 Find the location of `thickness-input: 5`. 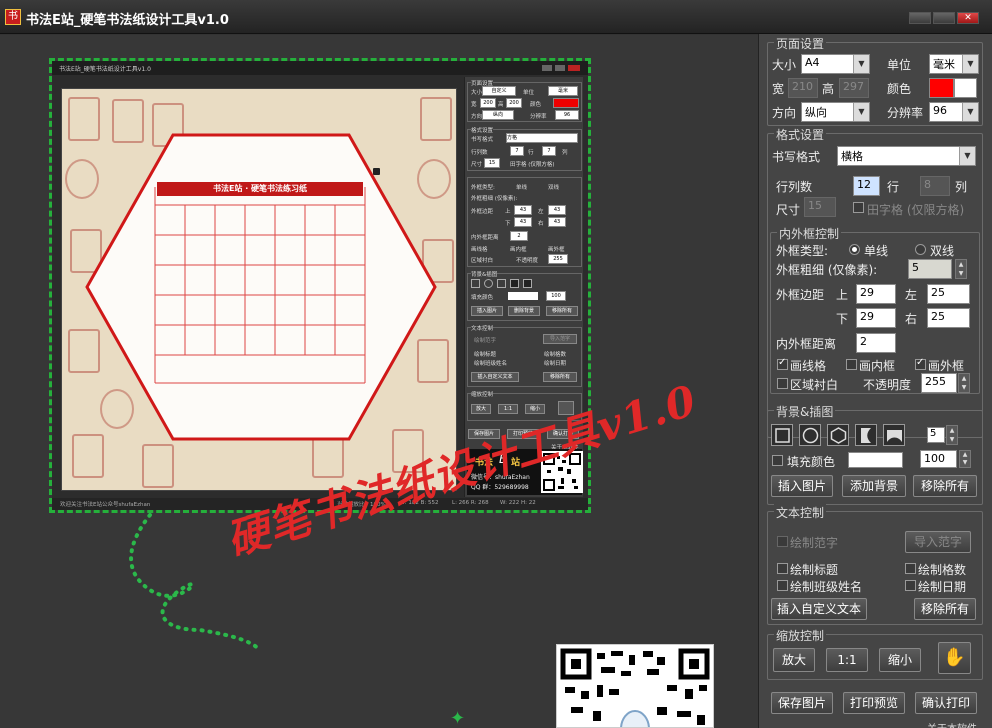

thickness-input: 5 is located at coordinates (930, 269).